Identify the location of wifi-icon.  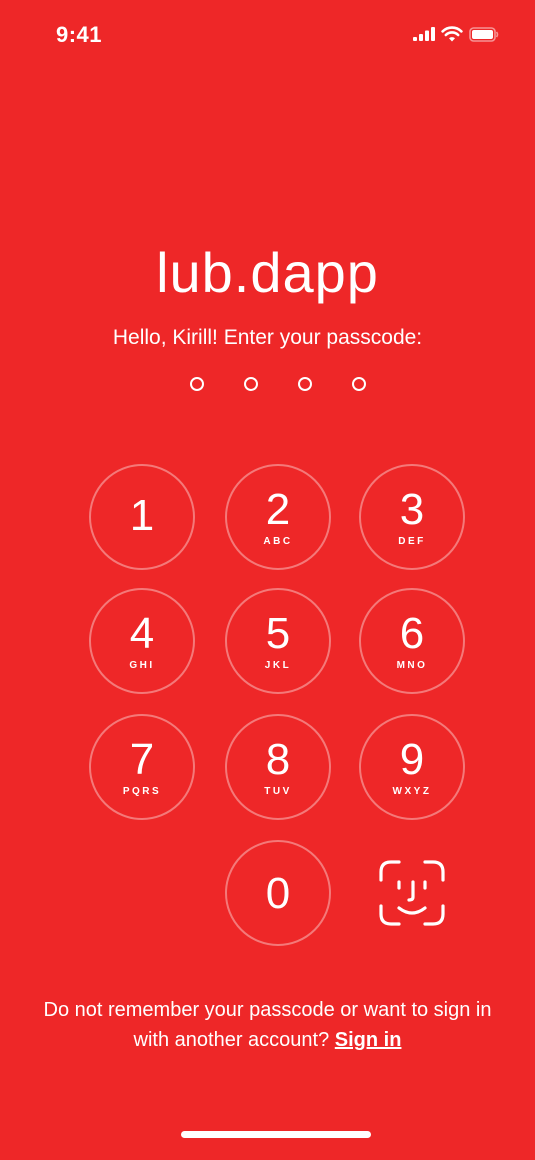
(452, 34).